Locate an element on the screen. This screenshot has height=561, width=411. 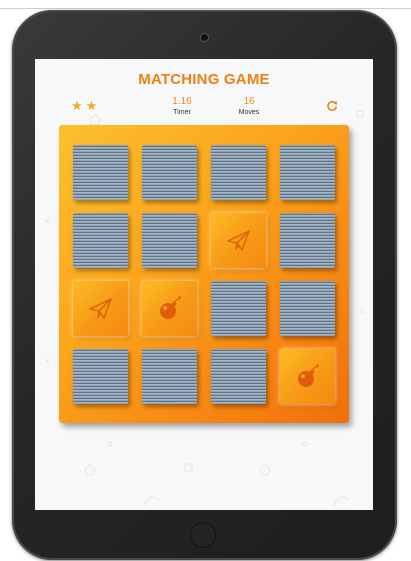
refresh-icon is located at coordinates (332, 106).